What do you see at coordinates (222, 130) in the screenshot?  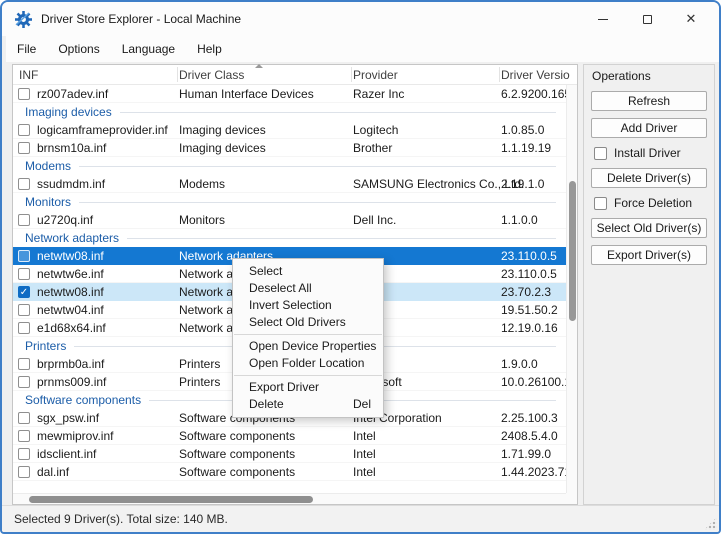 I see `driver-class-cell: Imaging devices` at bounding box center [222, 130].